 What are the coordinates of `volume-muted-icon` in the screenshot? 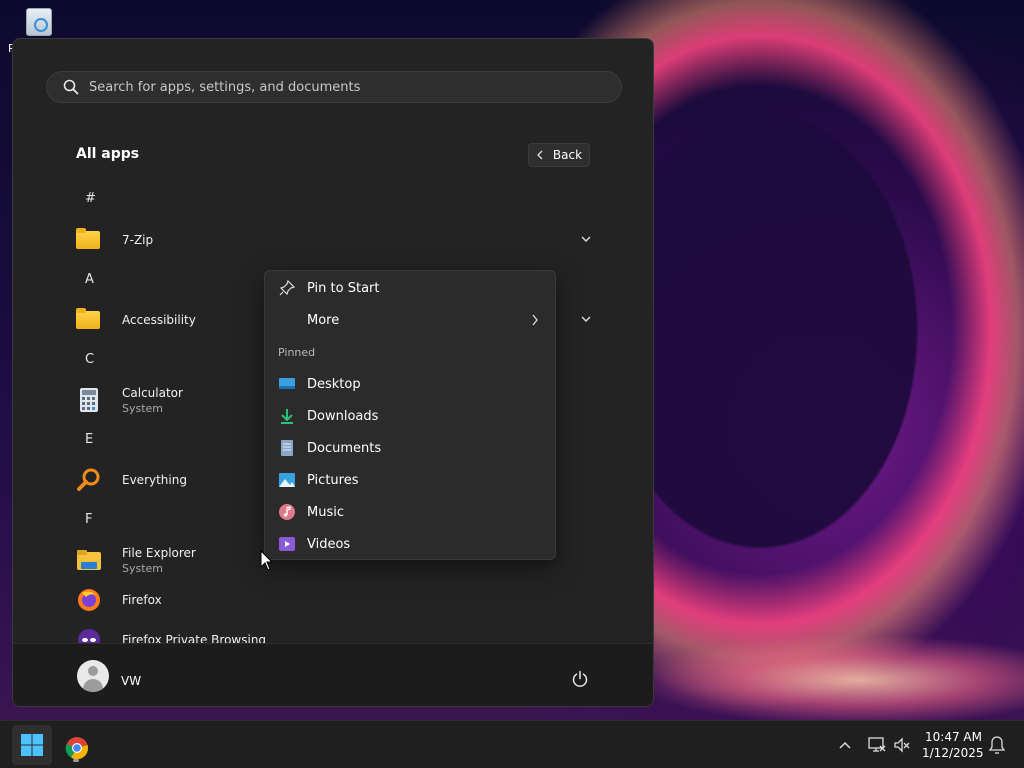 It's located at (902, 745).